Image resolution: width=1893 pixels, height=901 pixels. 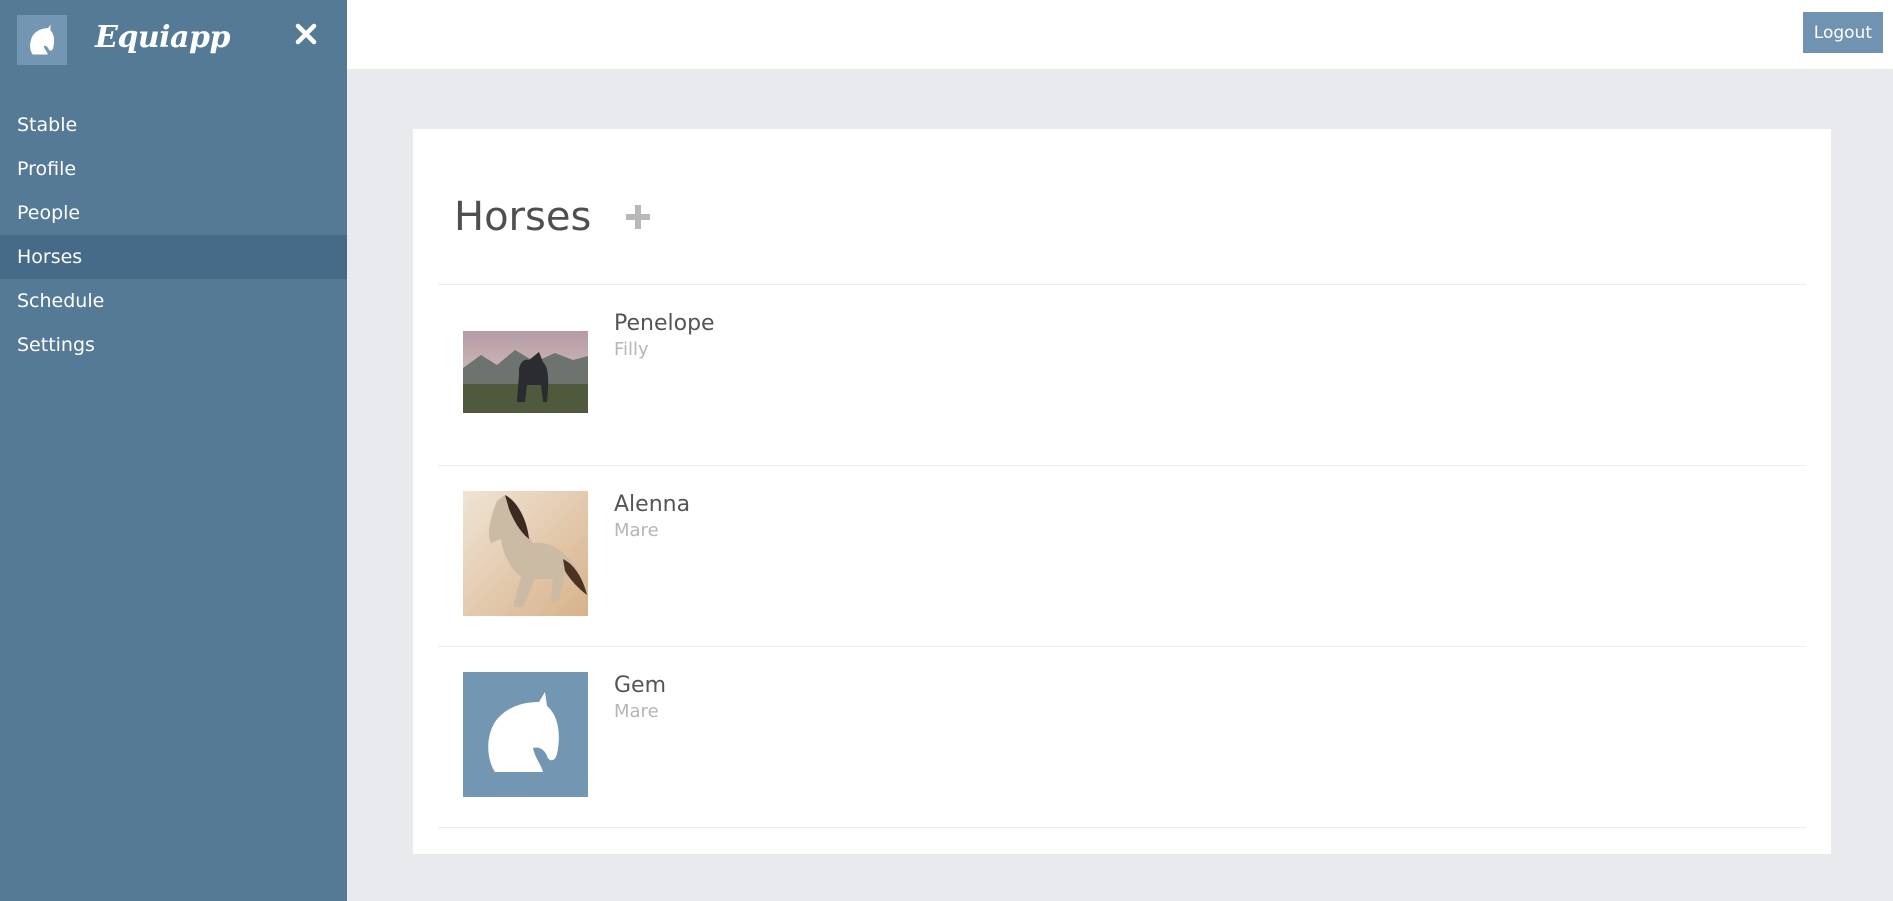 I want to click on close-sidebar-button, so click(x=306, y=34).